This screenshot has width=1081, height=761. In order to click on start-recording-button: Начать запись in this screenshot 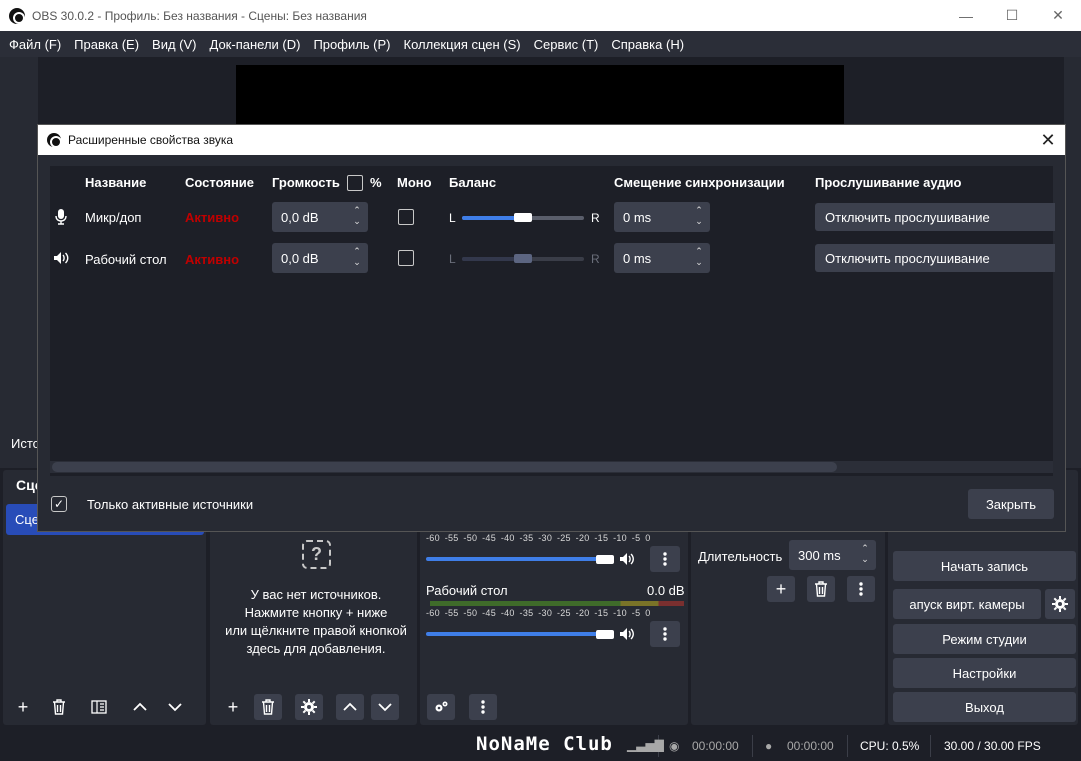, I will do `click(984, 566)`.